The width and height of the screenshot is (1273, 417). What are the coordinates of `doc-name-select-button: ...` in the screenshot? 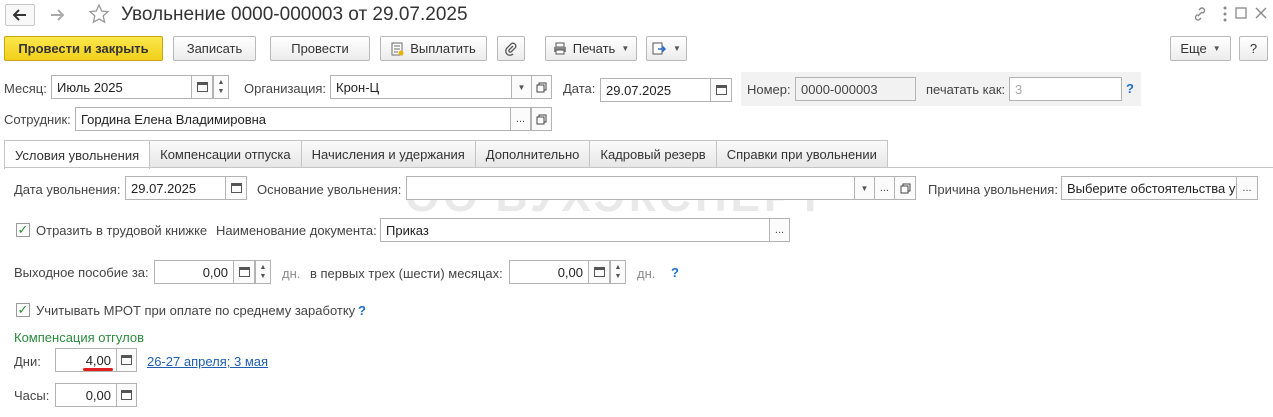 It's located at (779, 230).